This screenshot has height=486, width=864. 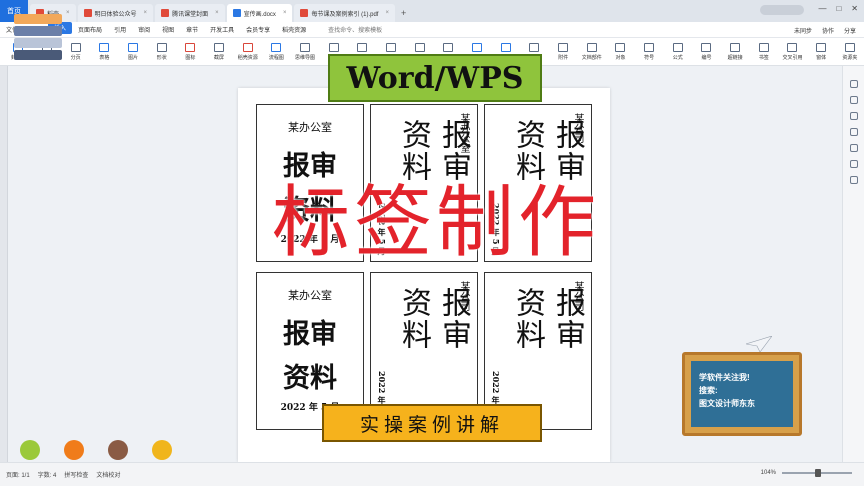 I want to click on document-tab-label: 宣传画.docx, so click(x=259, y=14).